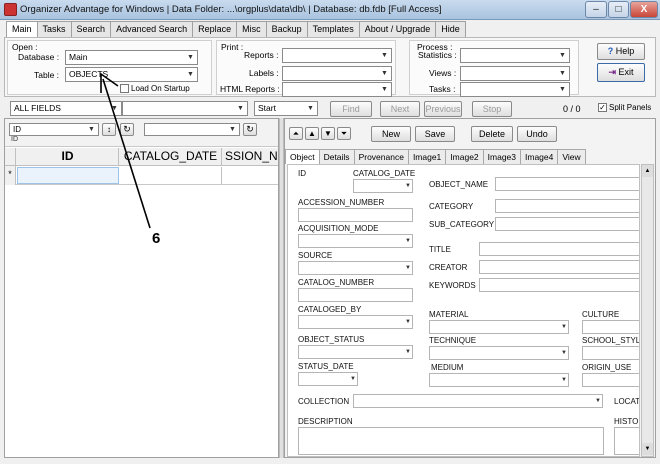 Image resolution: width=660 pixels, height=464 pixels. Describe the element at coordinates (126, 153) in the screenshot. I see `annotation-arrow-line` at that location.